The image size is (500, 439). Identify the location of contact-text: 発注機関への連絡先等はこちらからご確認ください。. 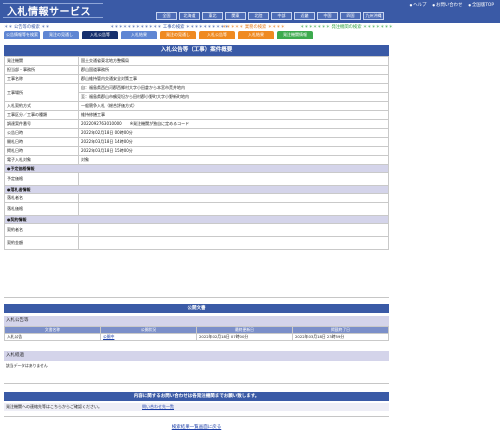
(54, 406).